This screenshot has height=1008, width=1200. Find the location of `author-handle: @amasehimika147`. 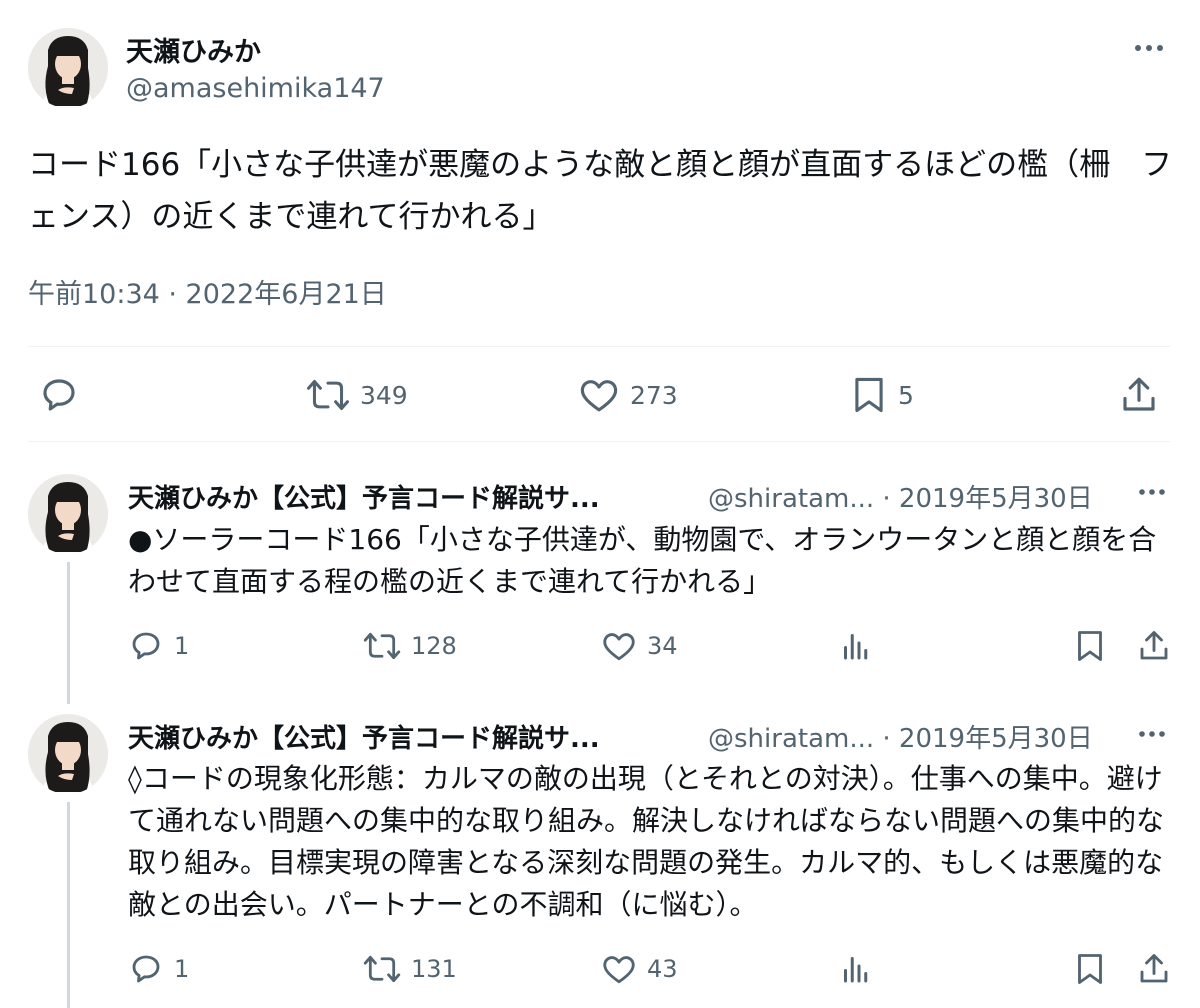

author-handle: @amasehimika147 is located at coordinates (255, 88).